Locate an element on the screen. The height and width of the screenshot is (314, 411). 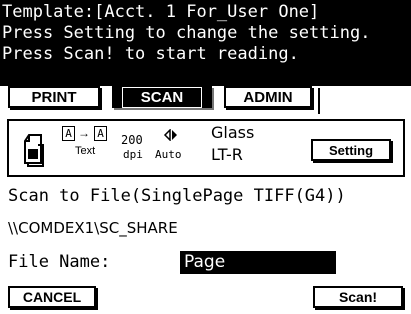
setting-button: Setting is located at coordinates (351, 150).